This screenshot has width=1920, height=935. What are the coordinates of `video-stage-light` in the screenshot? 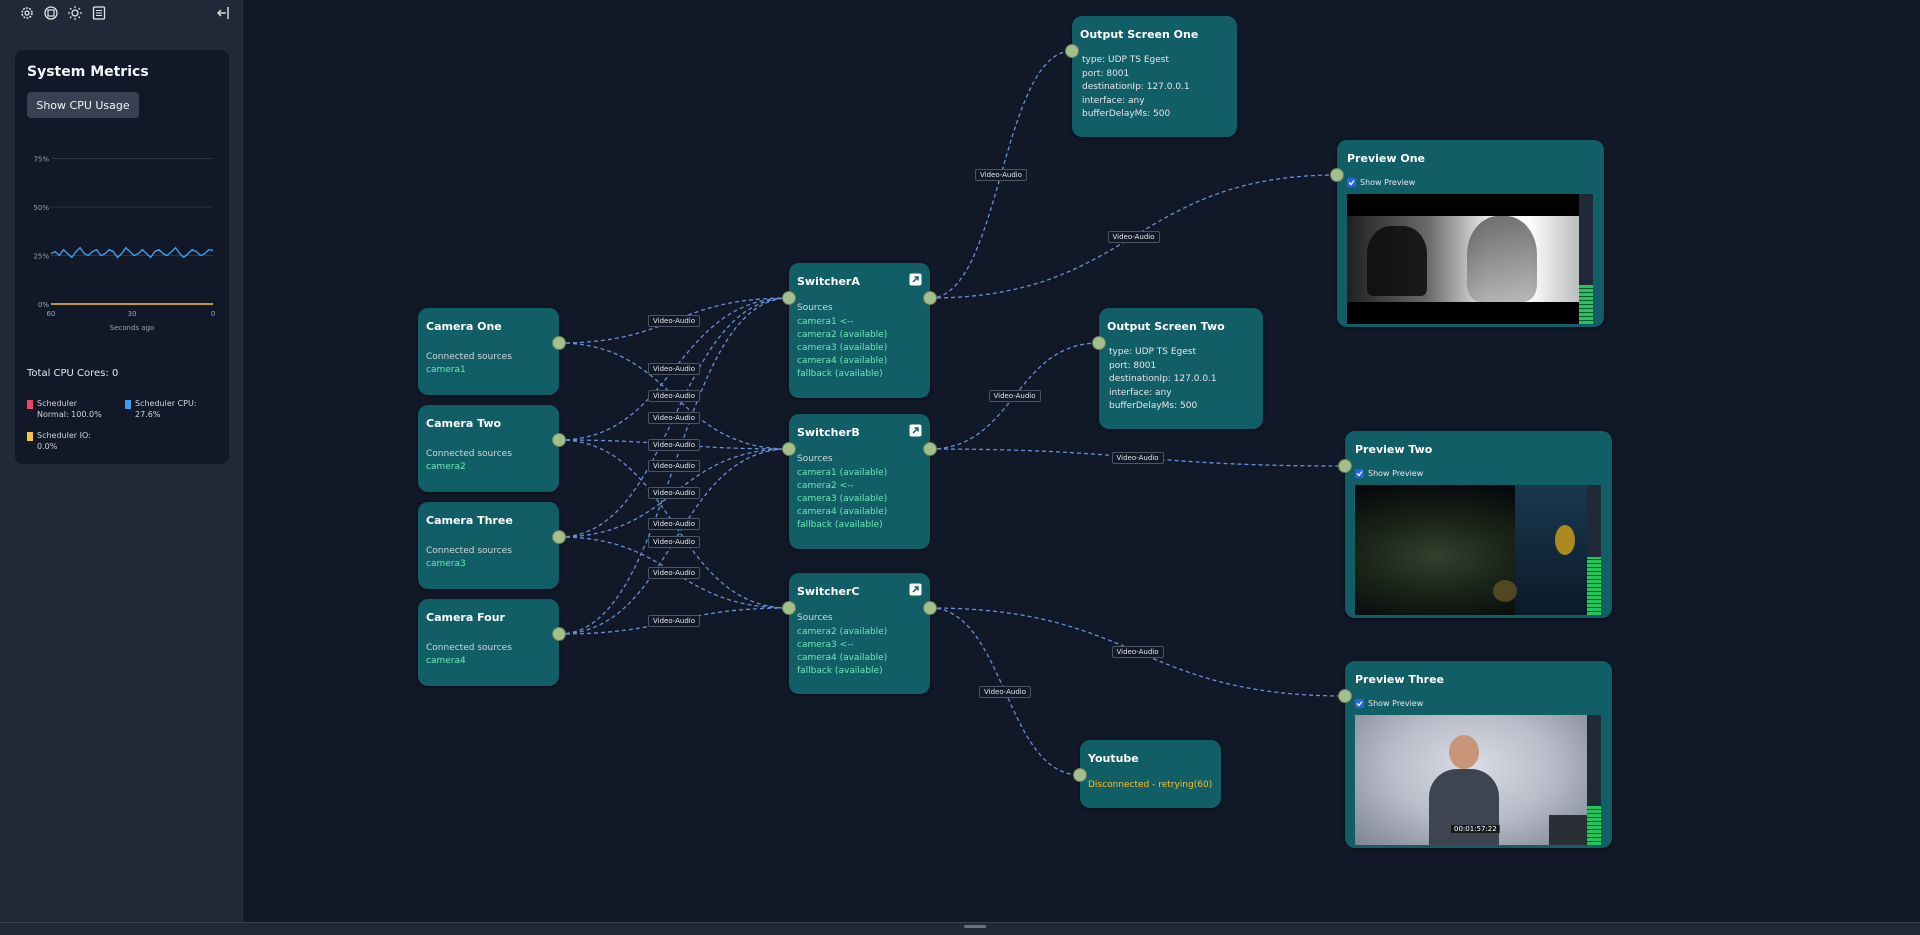 It's located at (1551, 550).